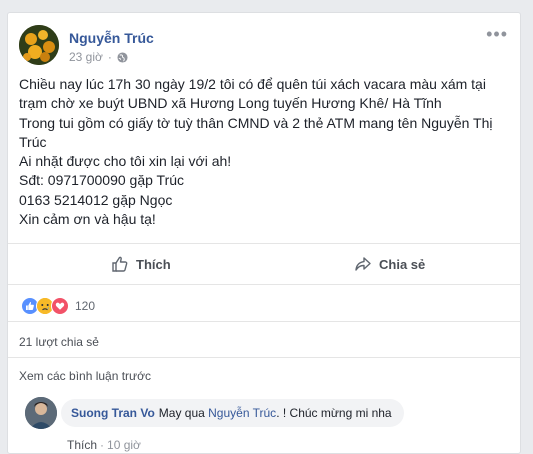  Describe the element at coordinates (242, 413) in the screenshot. I see `comment-tagged-user: Nguyễn Trúc` at that location.